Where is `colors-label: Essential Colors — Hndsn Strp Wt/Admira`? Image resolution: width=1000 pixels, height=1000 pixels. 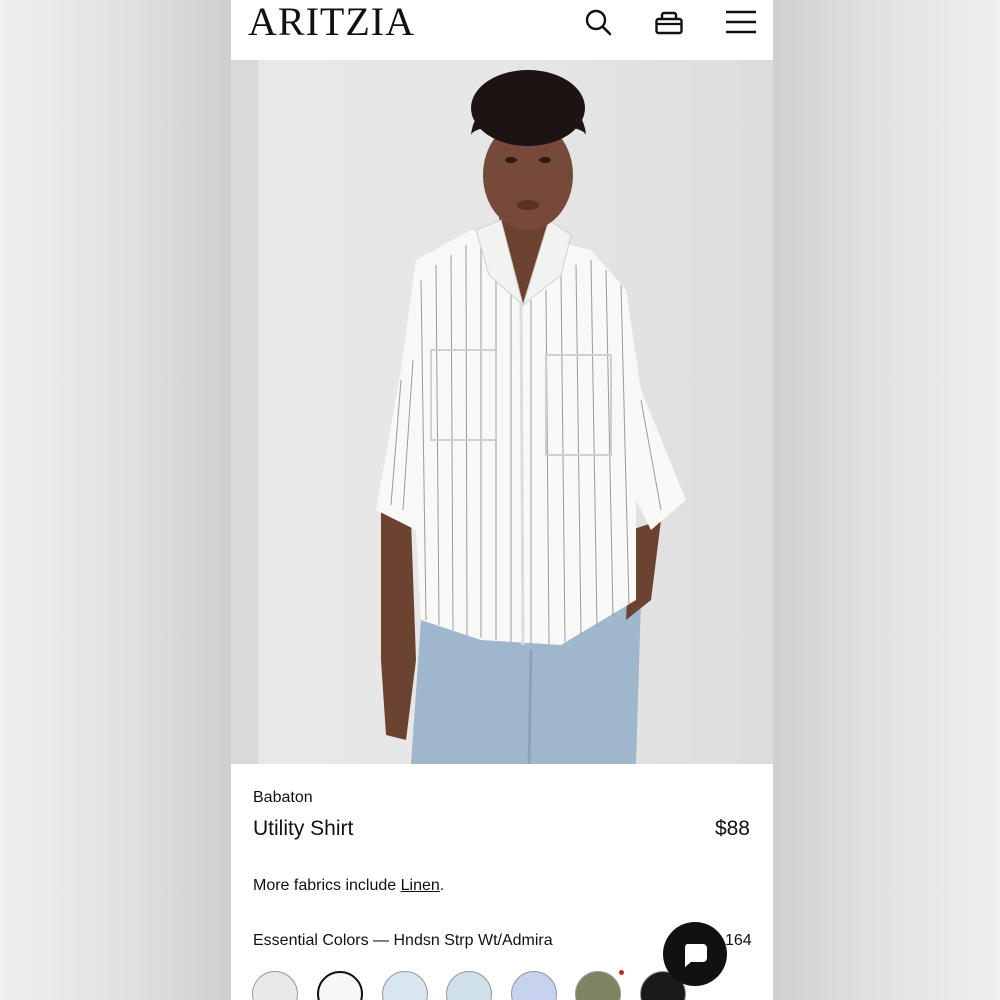
colors-label: Essential Colors — Hndsn Strp Wt/Admira is located at coordinates (403, 940).